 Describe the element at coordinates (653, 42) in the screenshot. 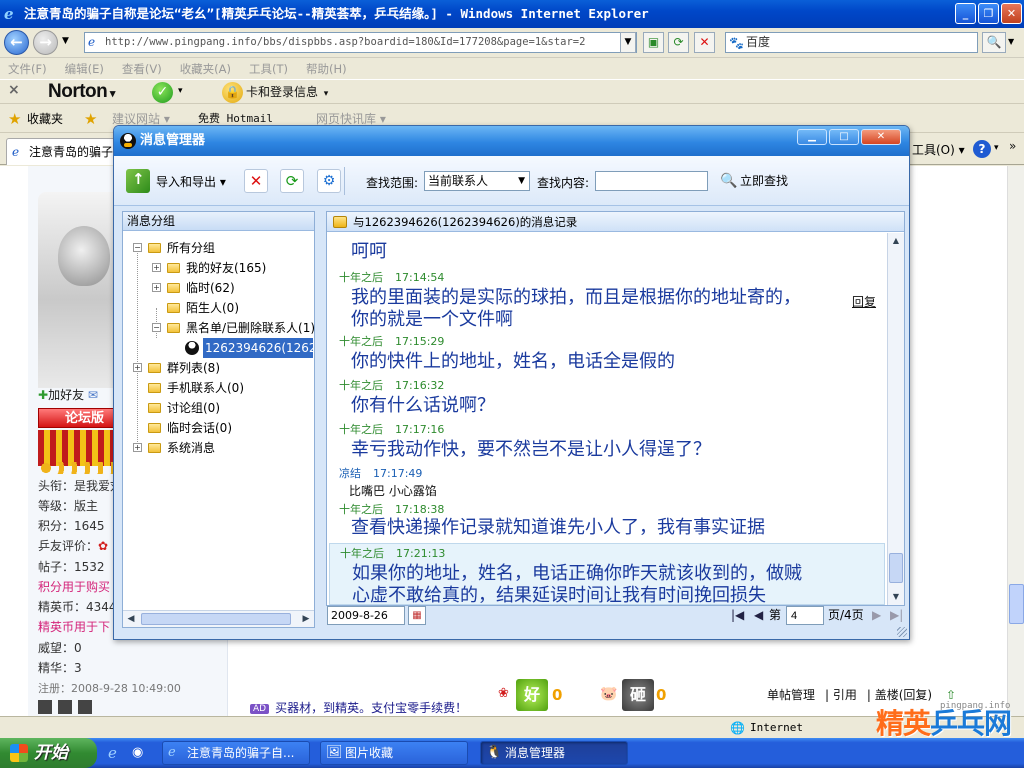

I see `compat-view-icon: ▣` at that location.